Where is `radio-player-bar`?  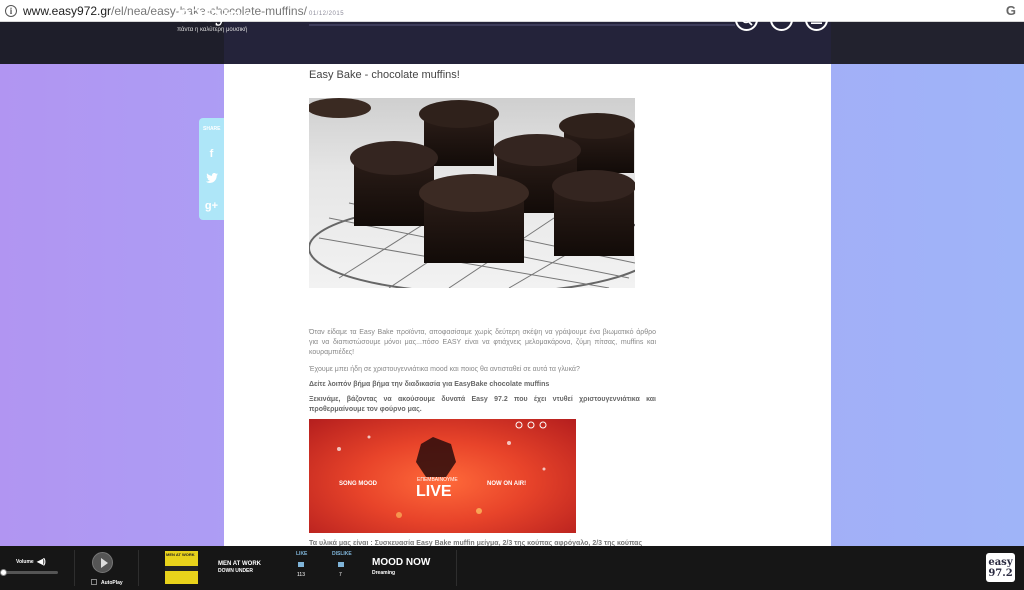
radio-player-bar is located at coordinates (512, 568).